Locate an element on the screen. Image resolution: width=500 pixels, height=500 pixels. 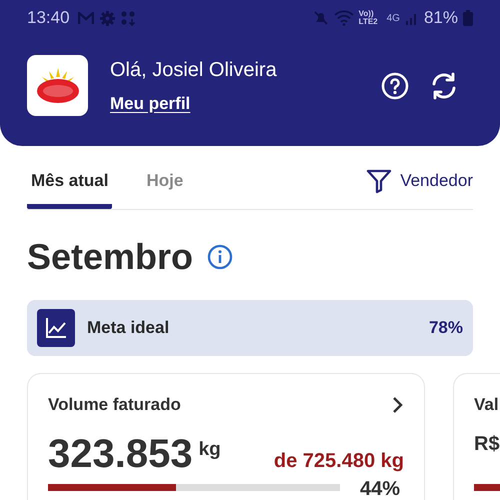
mail-icon is located at coordinates (86, 18).